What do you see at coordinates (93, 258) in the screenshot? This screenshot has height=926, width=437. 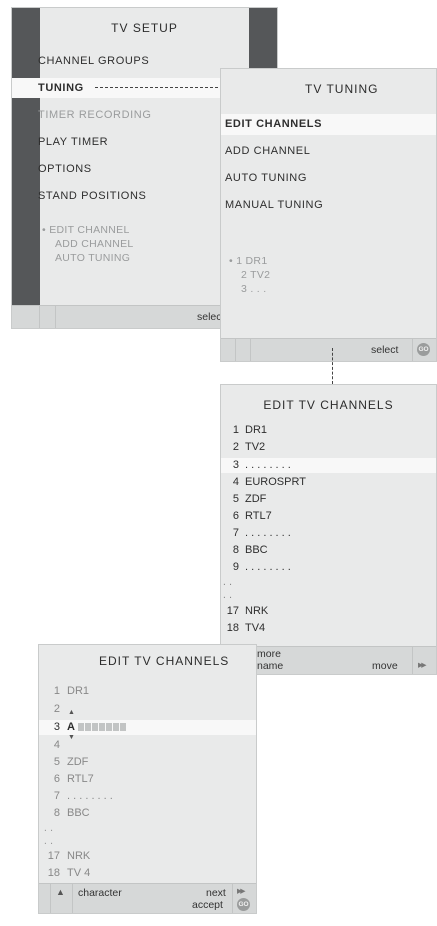 I see `submenu-auto-tuning: AUTO TUNING` at bounding box center [93, 258].